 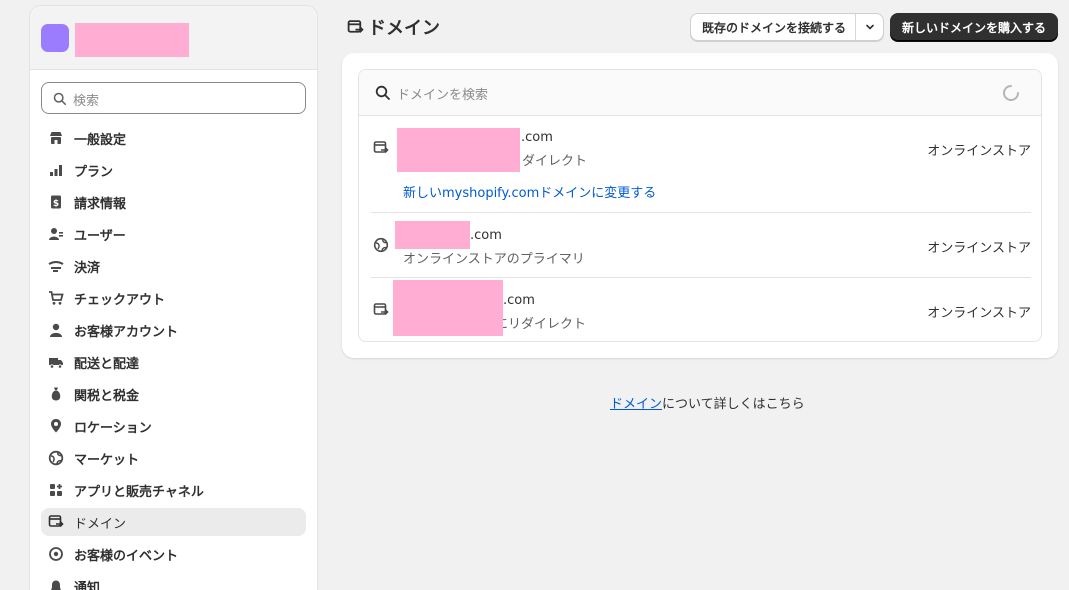 What do you see at coordinates (56, 138) in the screenshot?
I see `store-icon` at bounding box center [56, 138].